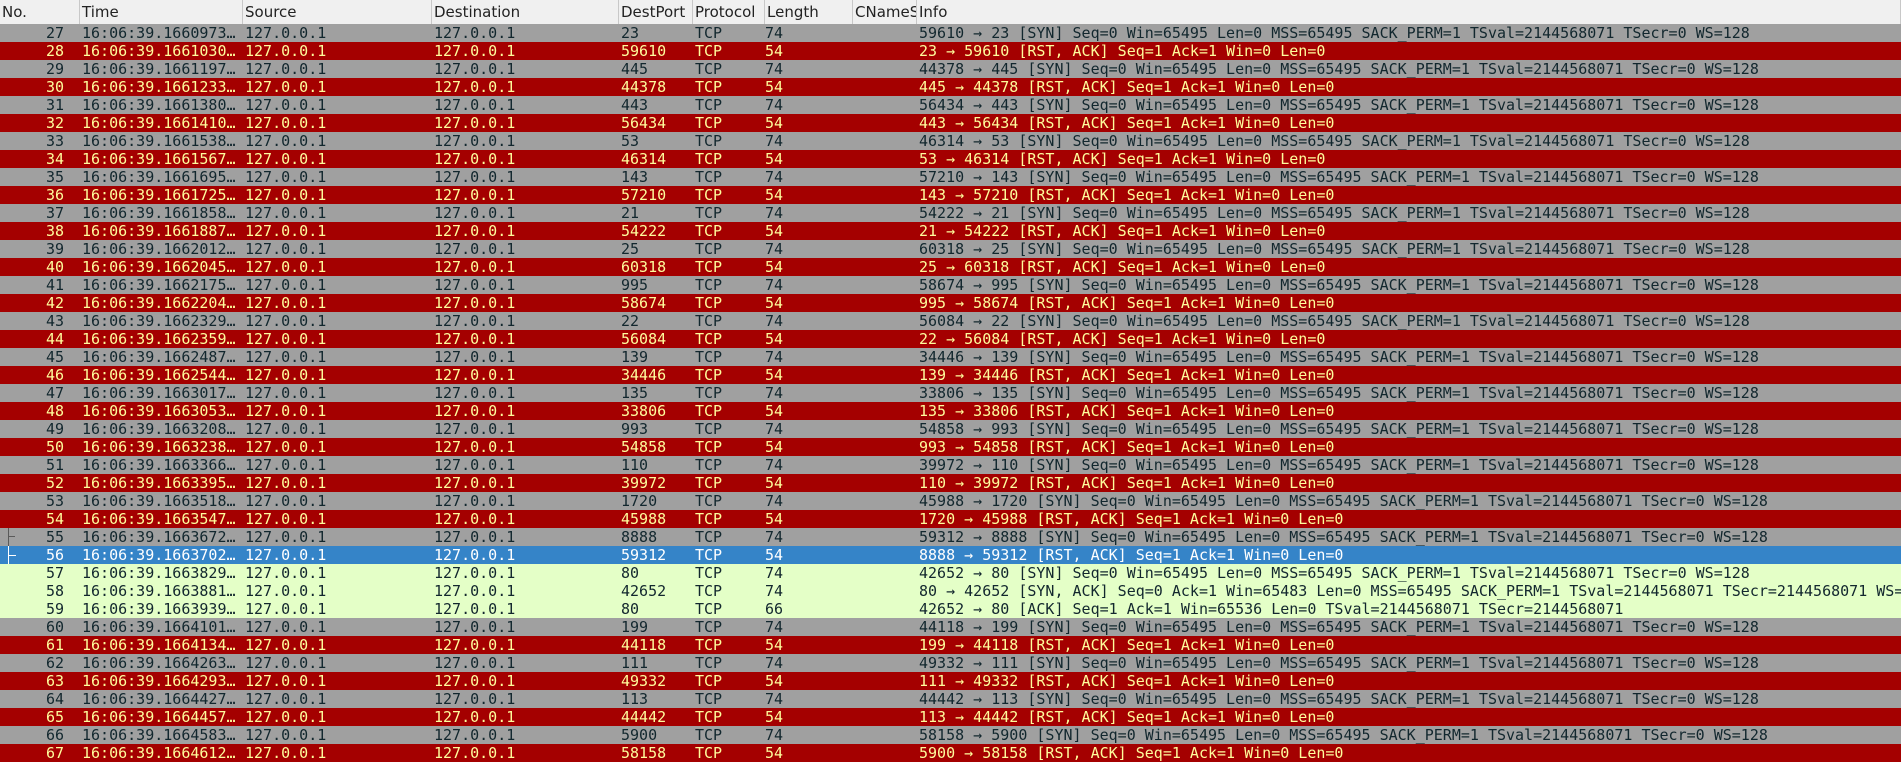 Image resolution: width=1901 pixels, height=763 pixels. I want to click on column-header-source: Source, so click(337, 12).